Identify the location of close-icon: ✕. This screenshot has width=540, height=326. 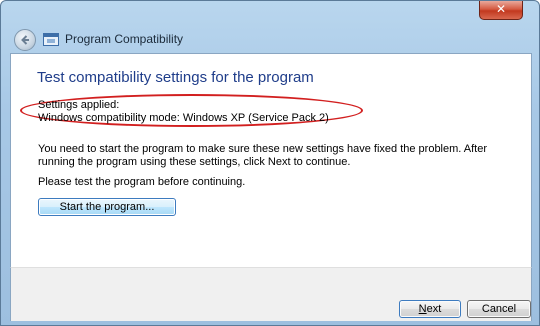
(501, 9).